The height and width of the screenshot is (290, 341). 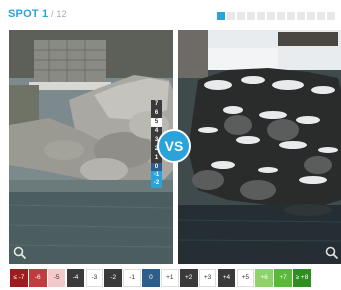 What do you see at coordinates (174, 146) in the screenshot?
I see `vs-badge: VS` at bounding box center [174, 146].